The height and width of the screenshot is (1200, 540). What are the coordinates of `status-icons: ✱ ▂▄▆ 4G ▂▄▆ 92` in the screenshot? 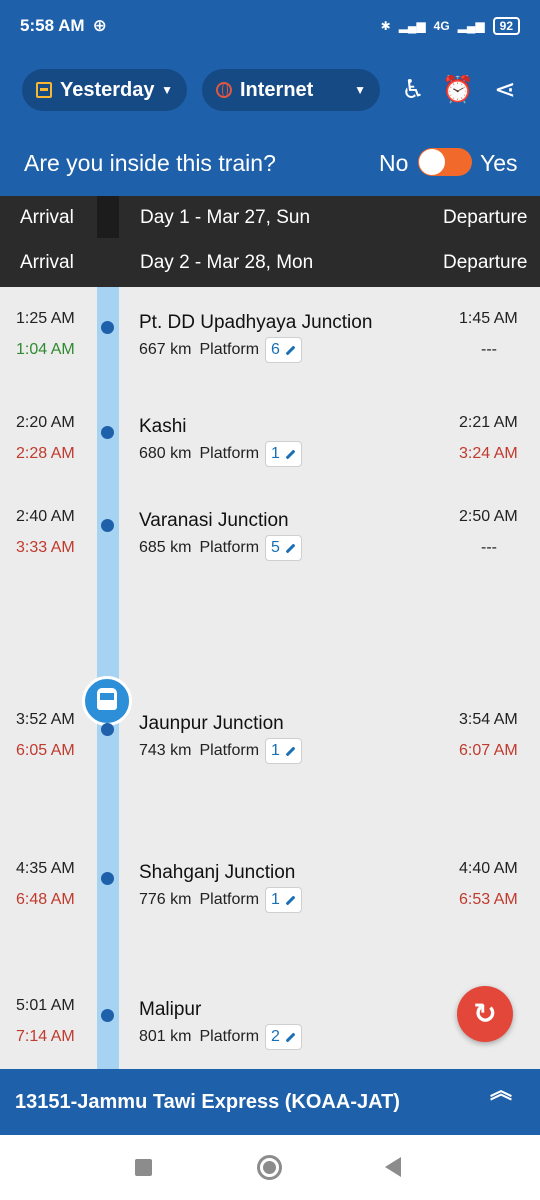 It's located at (450, 26).